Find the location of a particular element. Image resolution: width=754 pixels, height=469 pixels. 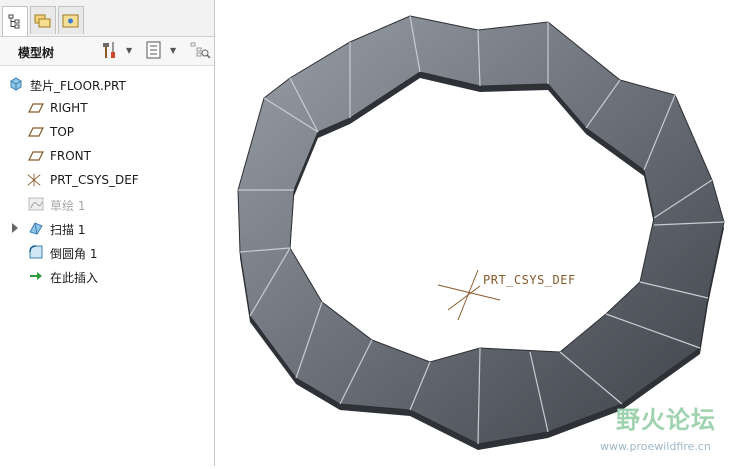

watermark-title: 野火论坛 is located at coordinates (666, 420).